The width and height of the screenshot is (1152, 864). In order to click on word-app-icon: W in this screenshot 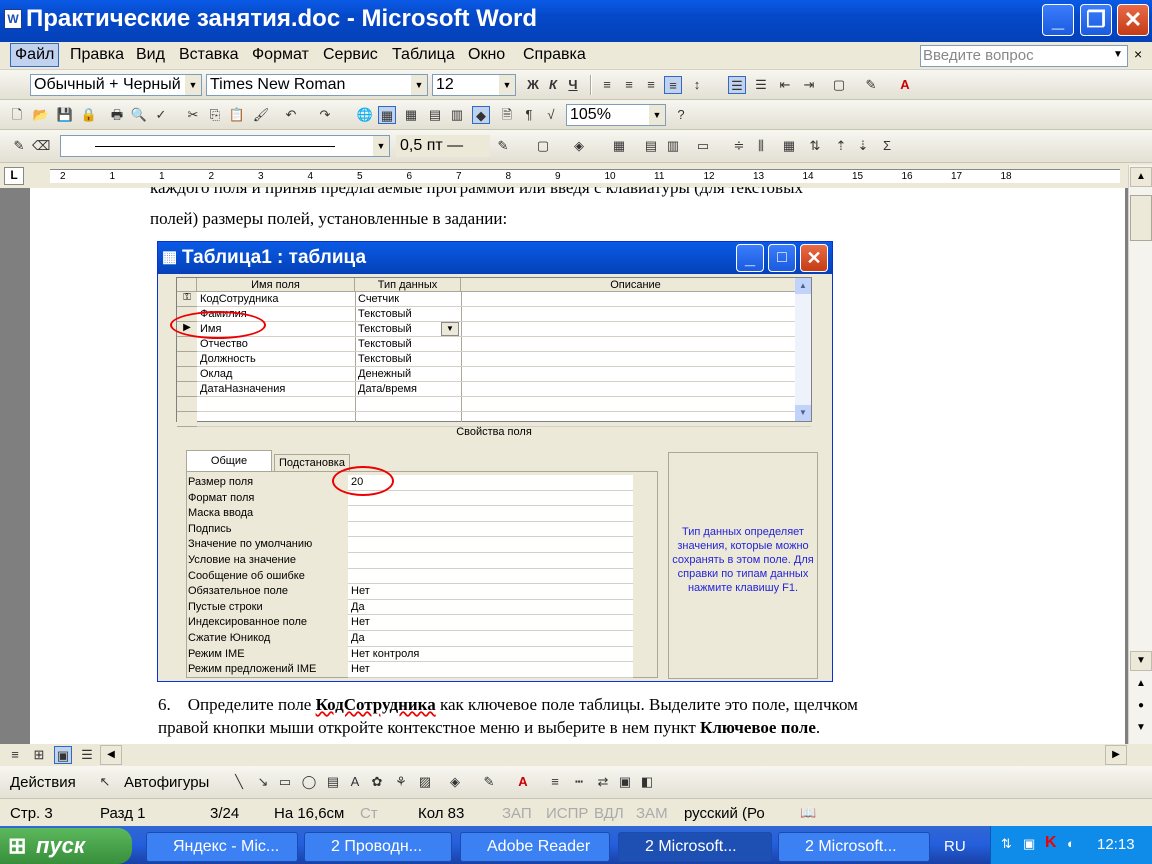, I will do `click(13, 19)`.